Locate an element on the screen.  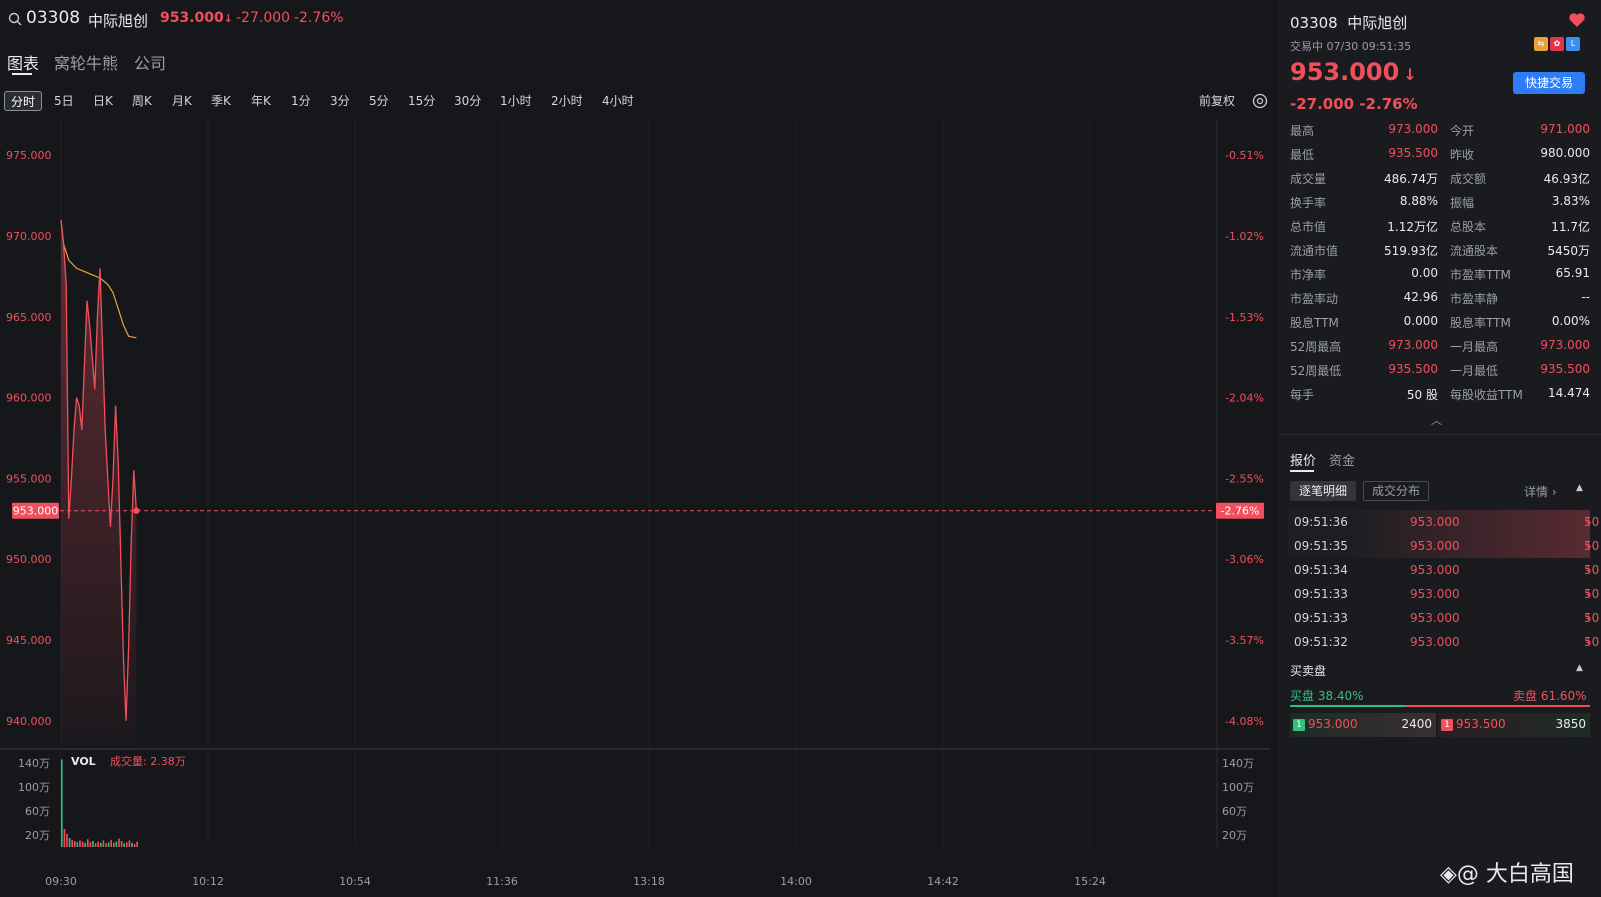
tick-row: 09:51:32 953.000 50 ↓ is located at coordinates (1443, 642).